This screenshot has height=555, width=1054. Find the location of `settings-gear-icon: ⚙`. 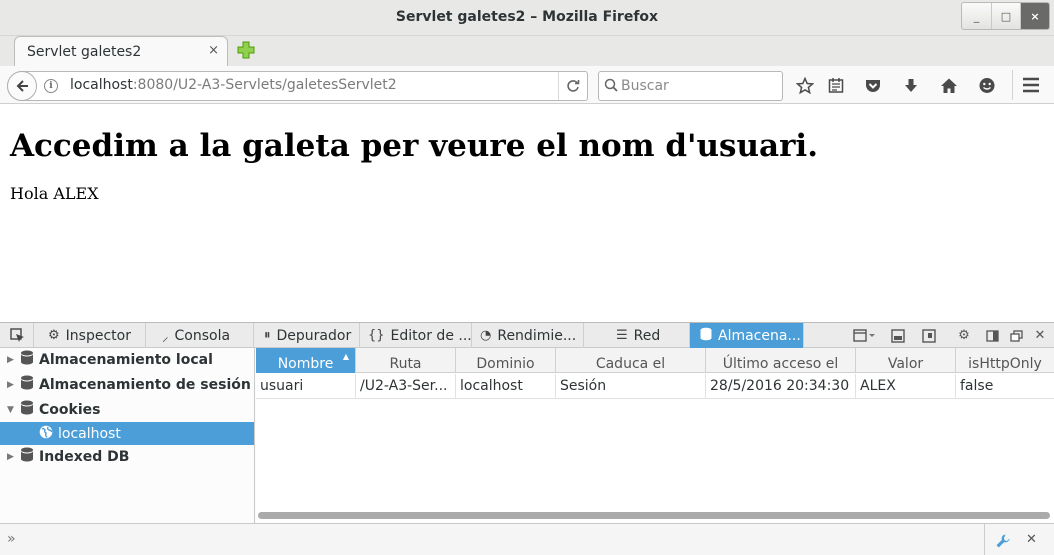

settings-gear-icon: ⚙ is located at coordinates (964, 335).